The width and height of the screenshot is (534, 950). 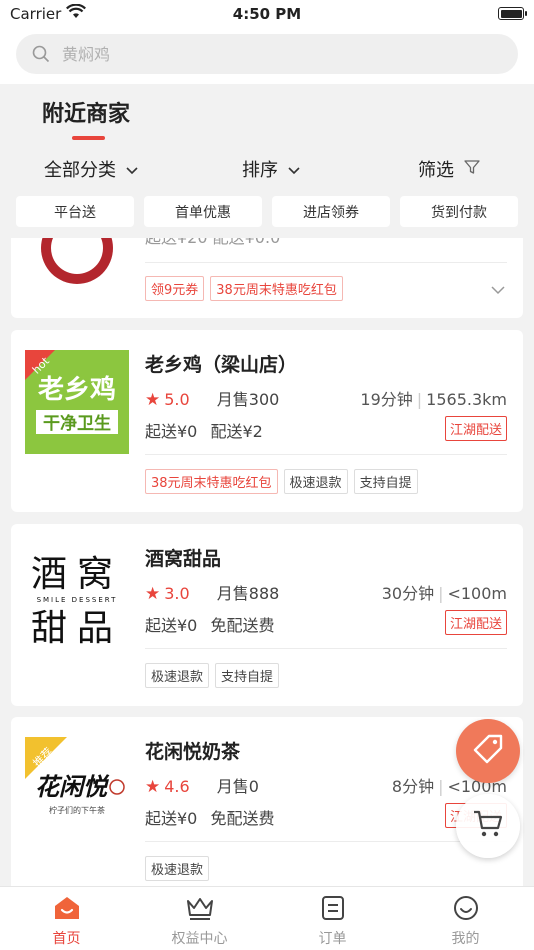 I want to click on logo-text: 花闲悦, so click(x=72, y=786).